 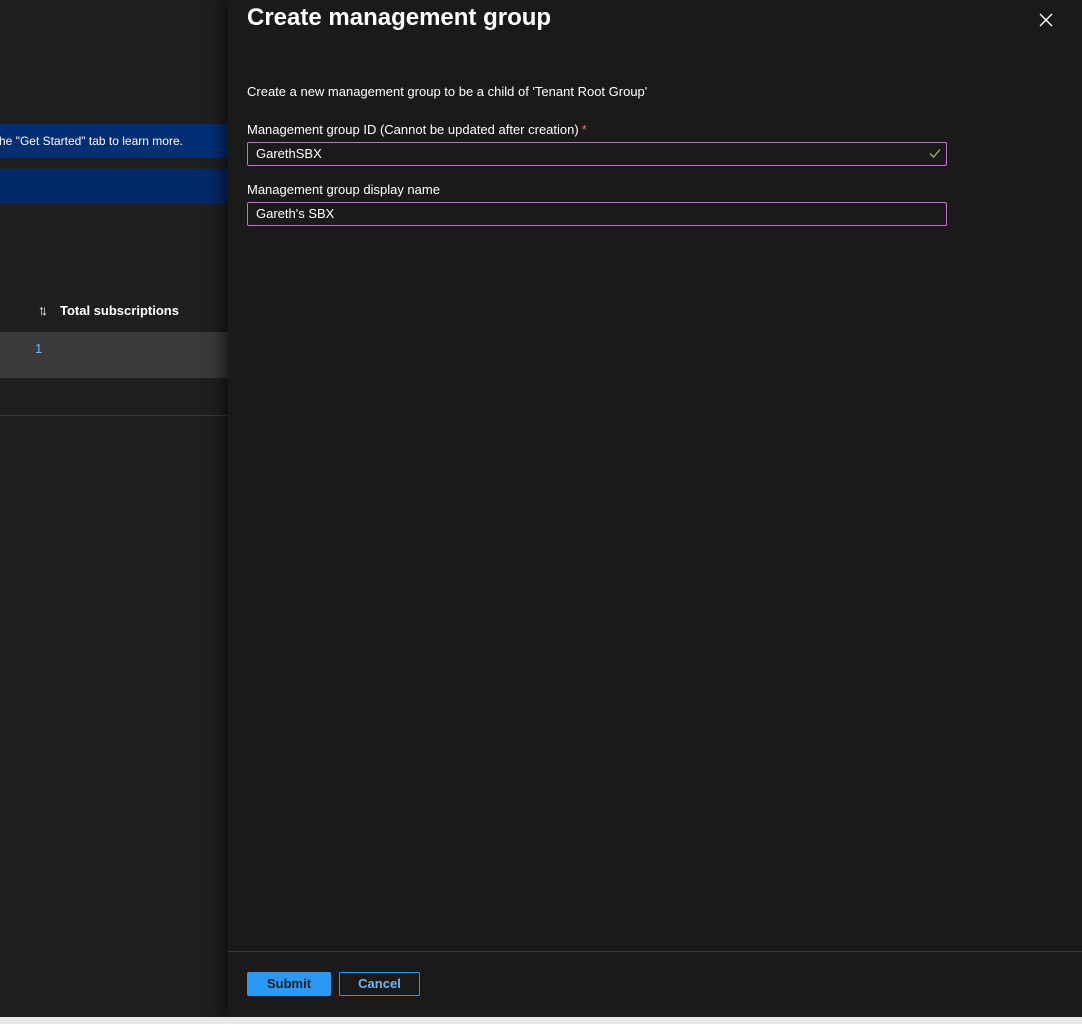 I want to click on management-group-id-value: GarethSBX, so click(x=289, y=153).